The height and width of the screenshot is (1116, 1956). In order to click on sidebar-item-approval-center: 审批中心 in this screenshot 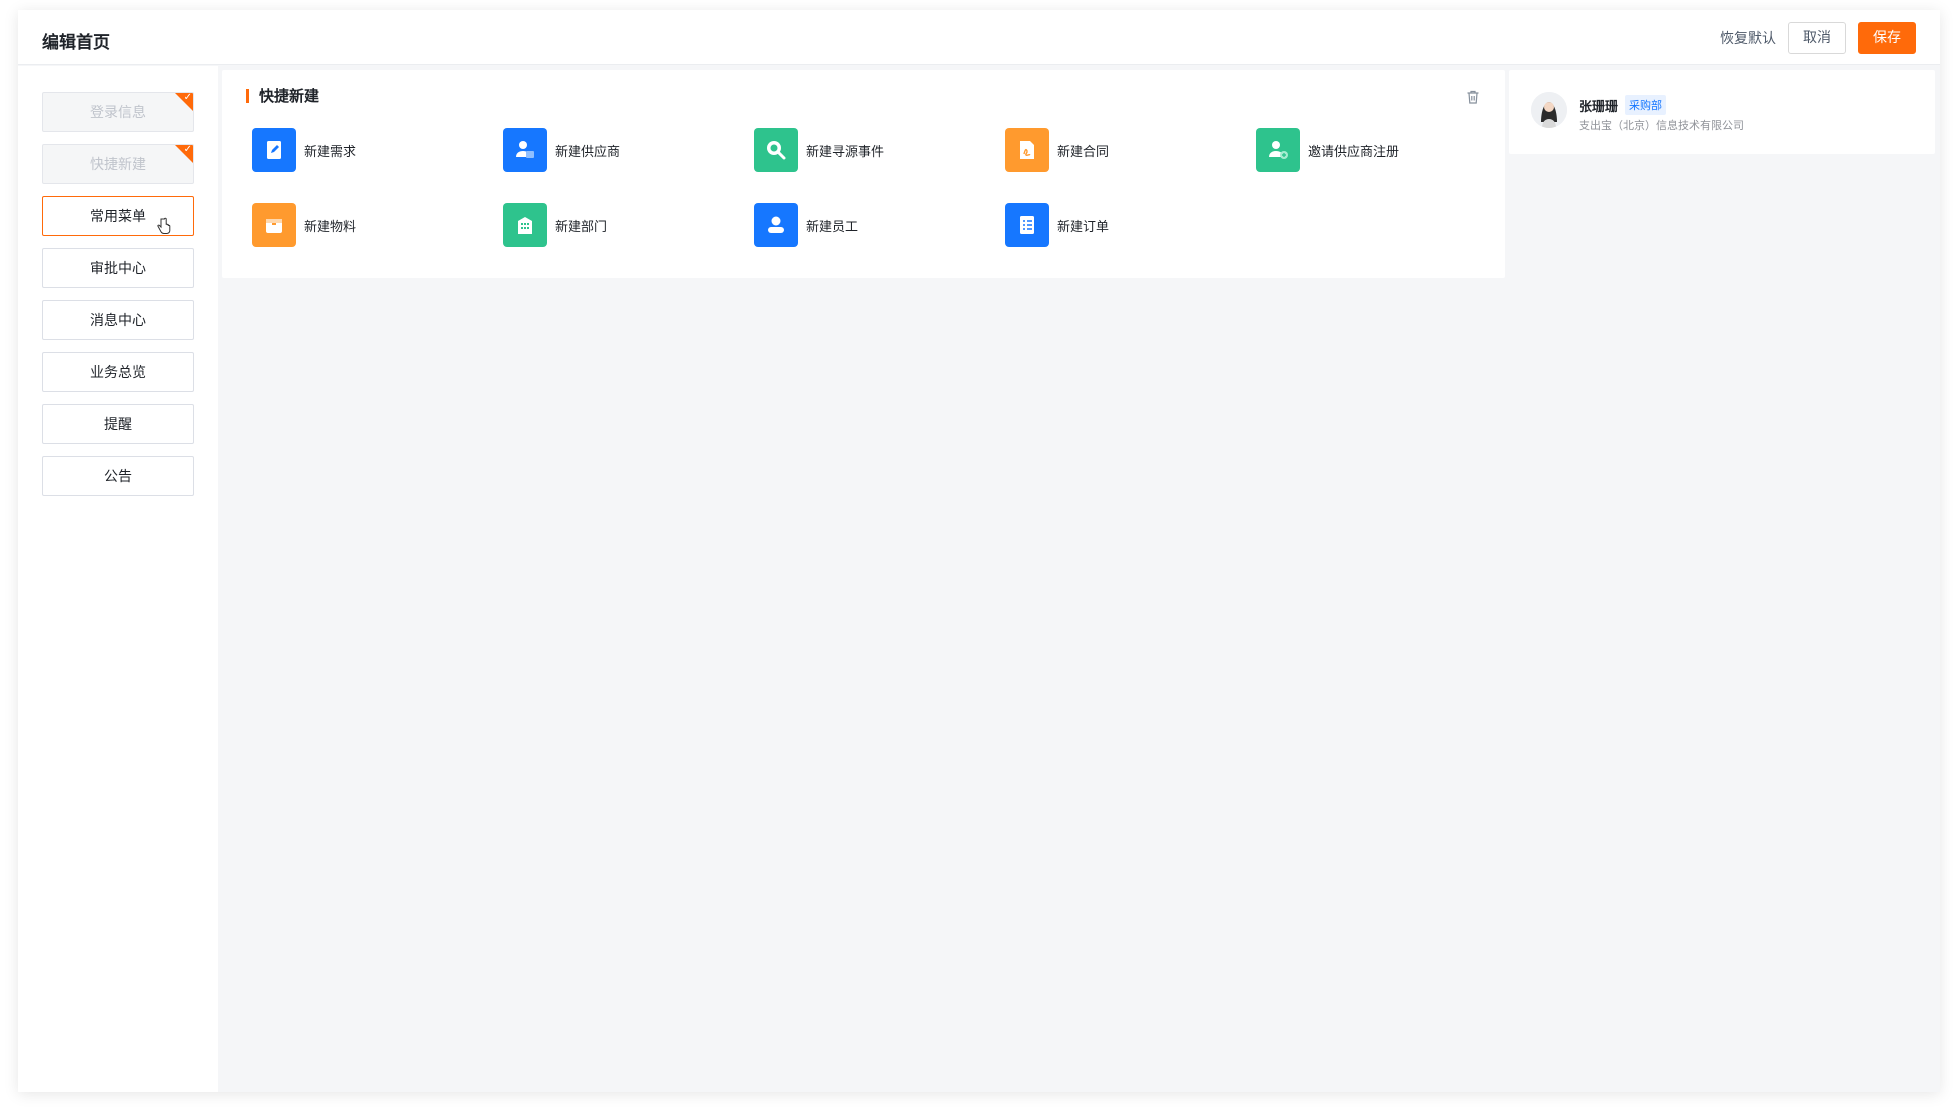, I will do `click(118, 268)`.